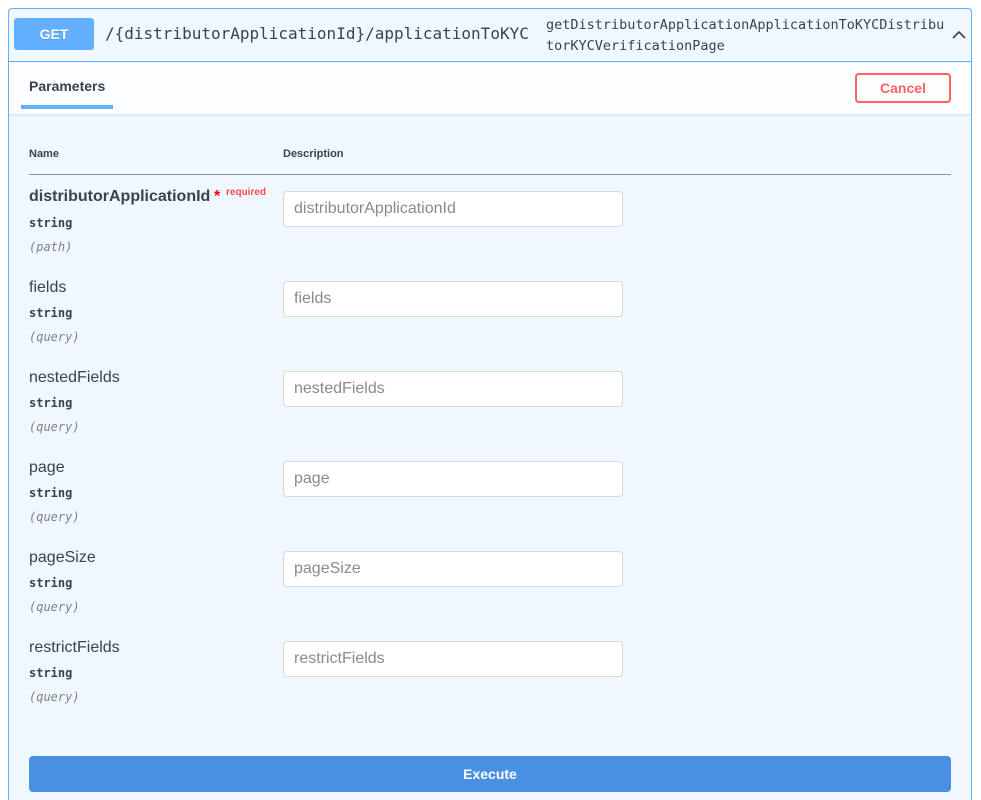 This screenshot has width=981, height=800. Describe the element at coordinates (453, 209) in the screenshot. I see `param-input-distributorApplicationId` at that location.